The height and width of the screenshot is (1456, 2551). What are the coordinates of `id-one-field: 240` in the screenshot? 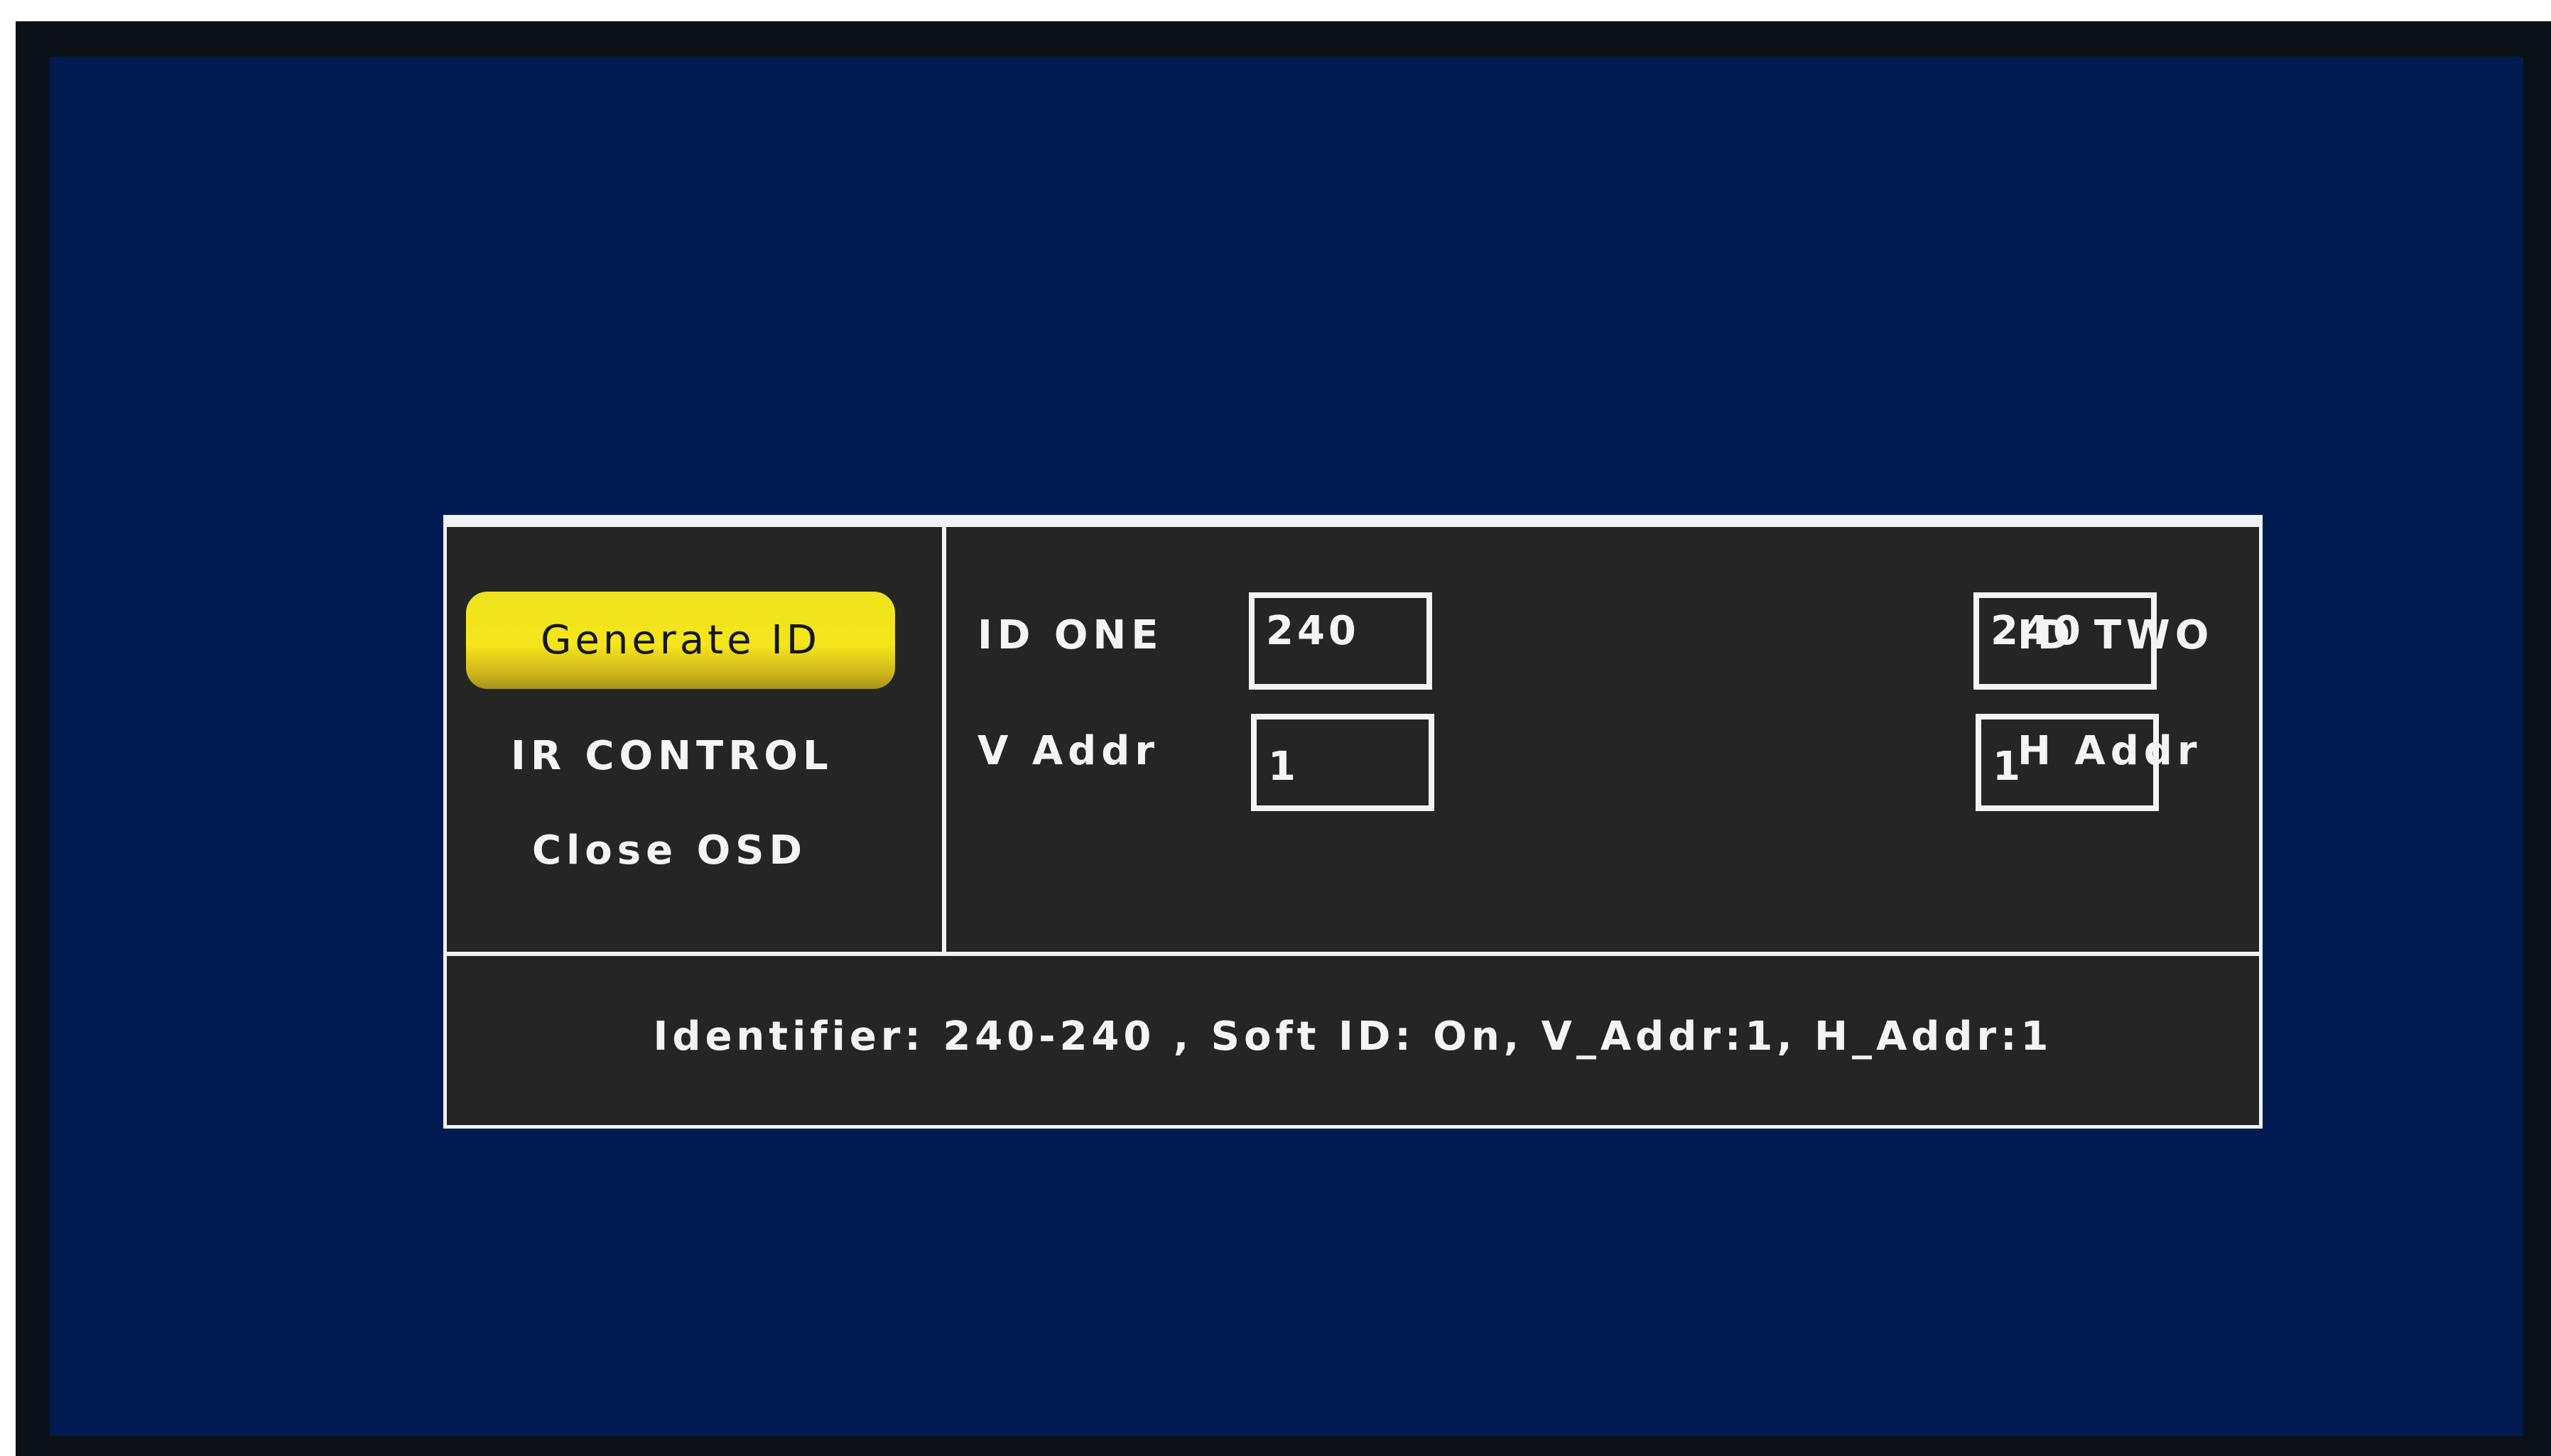 It's located at (1340, 641).